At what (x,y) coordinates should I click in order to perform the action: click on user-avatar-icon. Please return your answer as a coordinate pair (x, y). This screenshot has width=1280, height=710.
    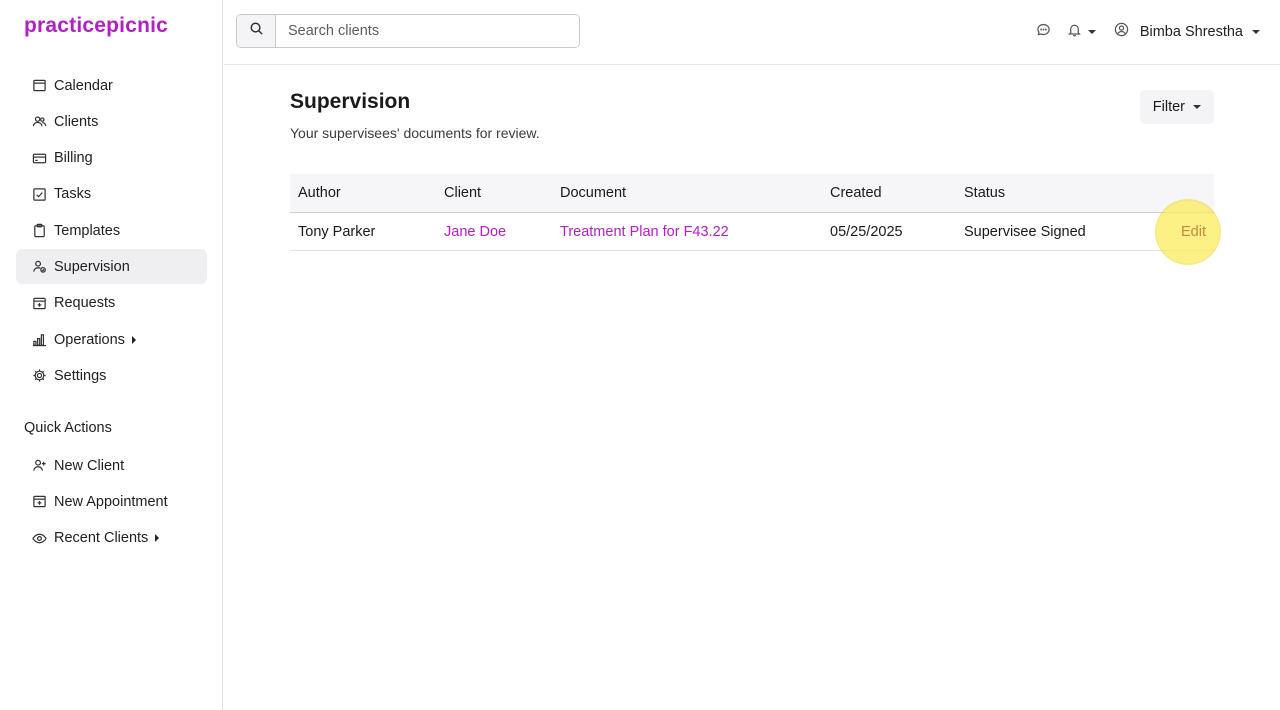
    Looking at the image, I should click on (1121, 32).